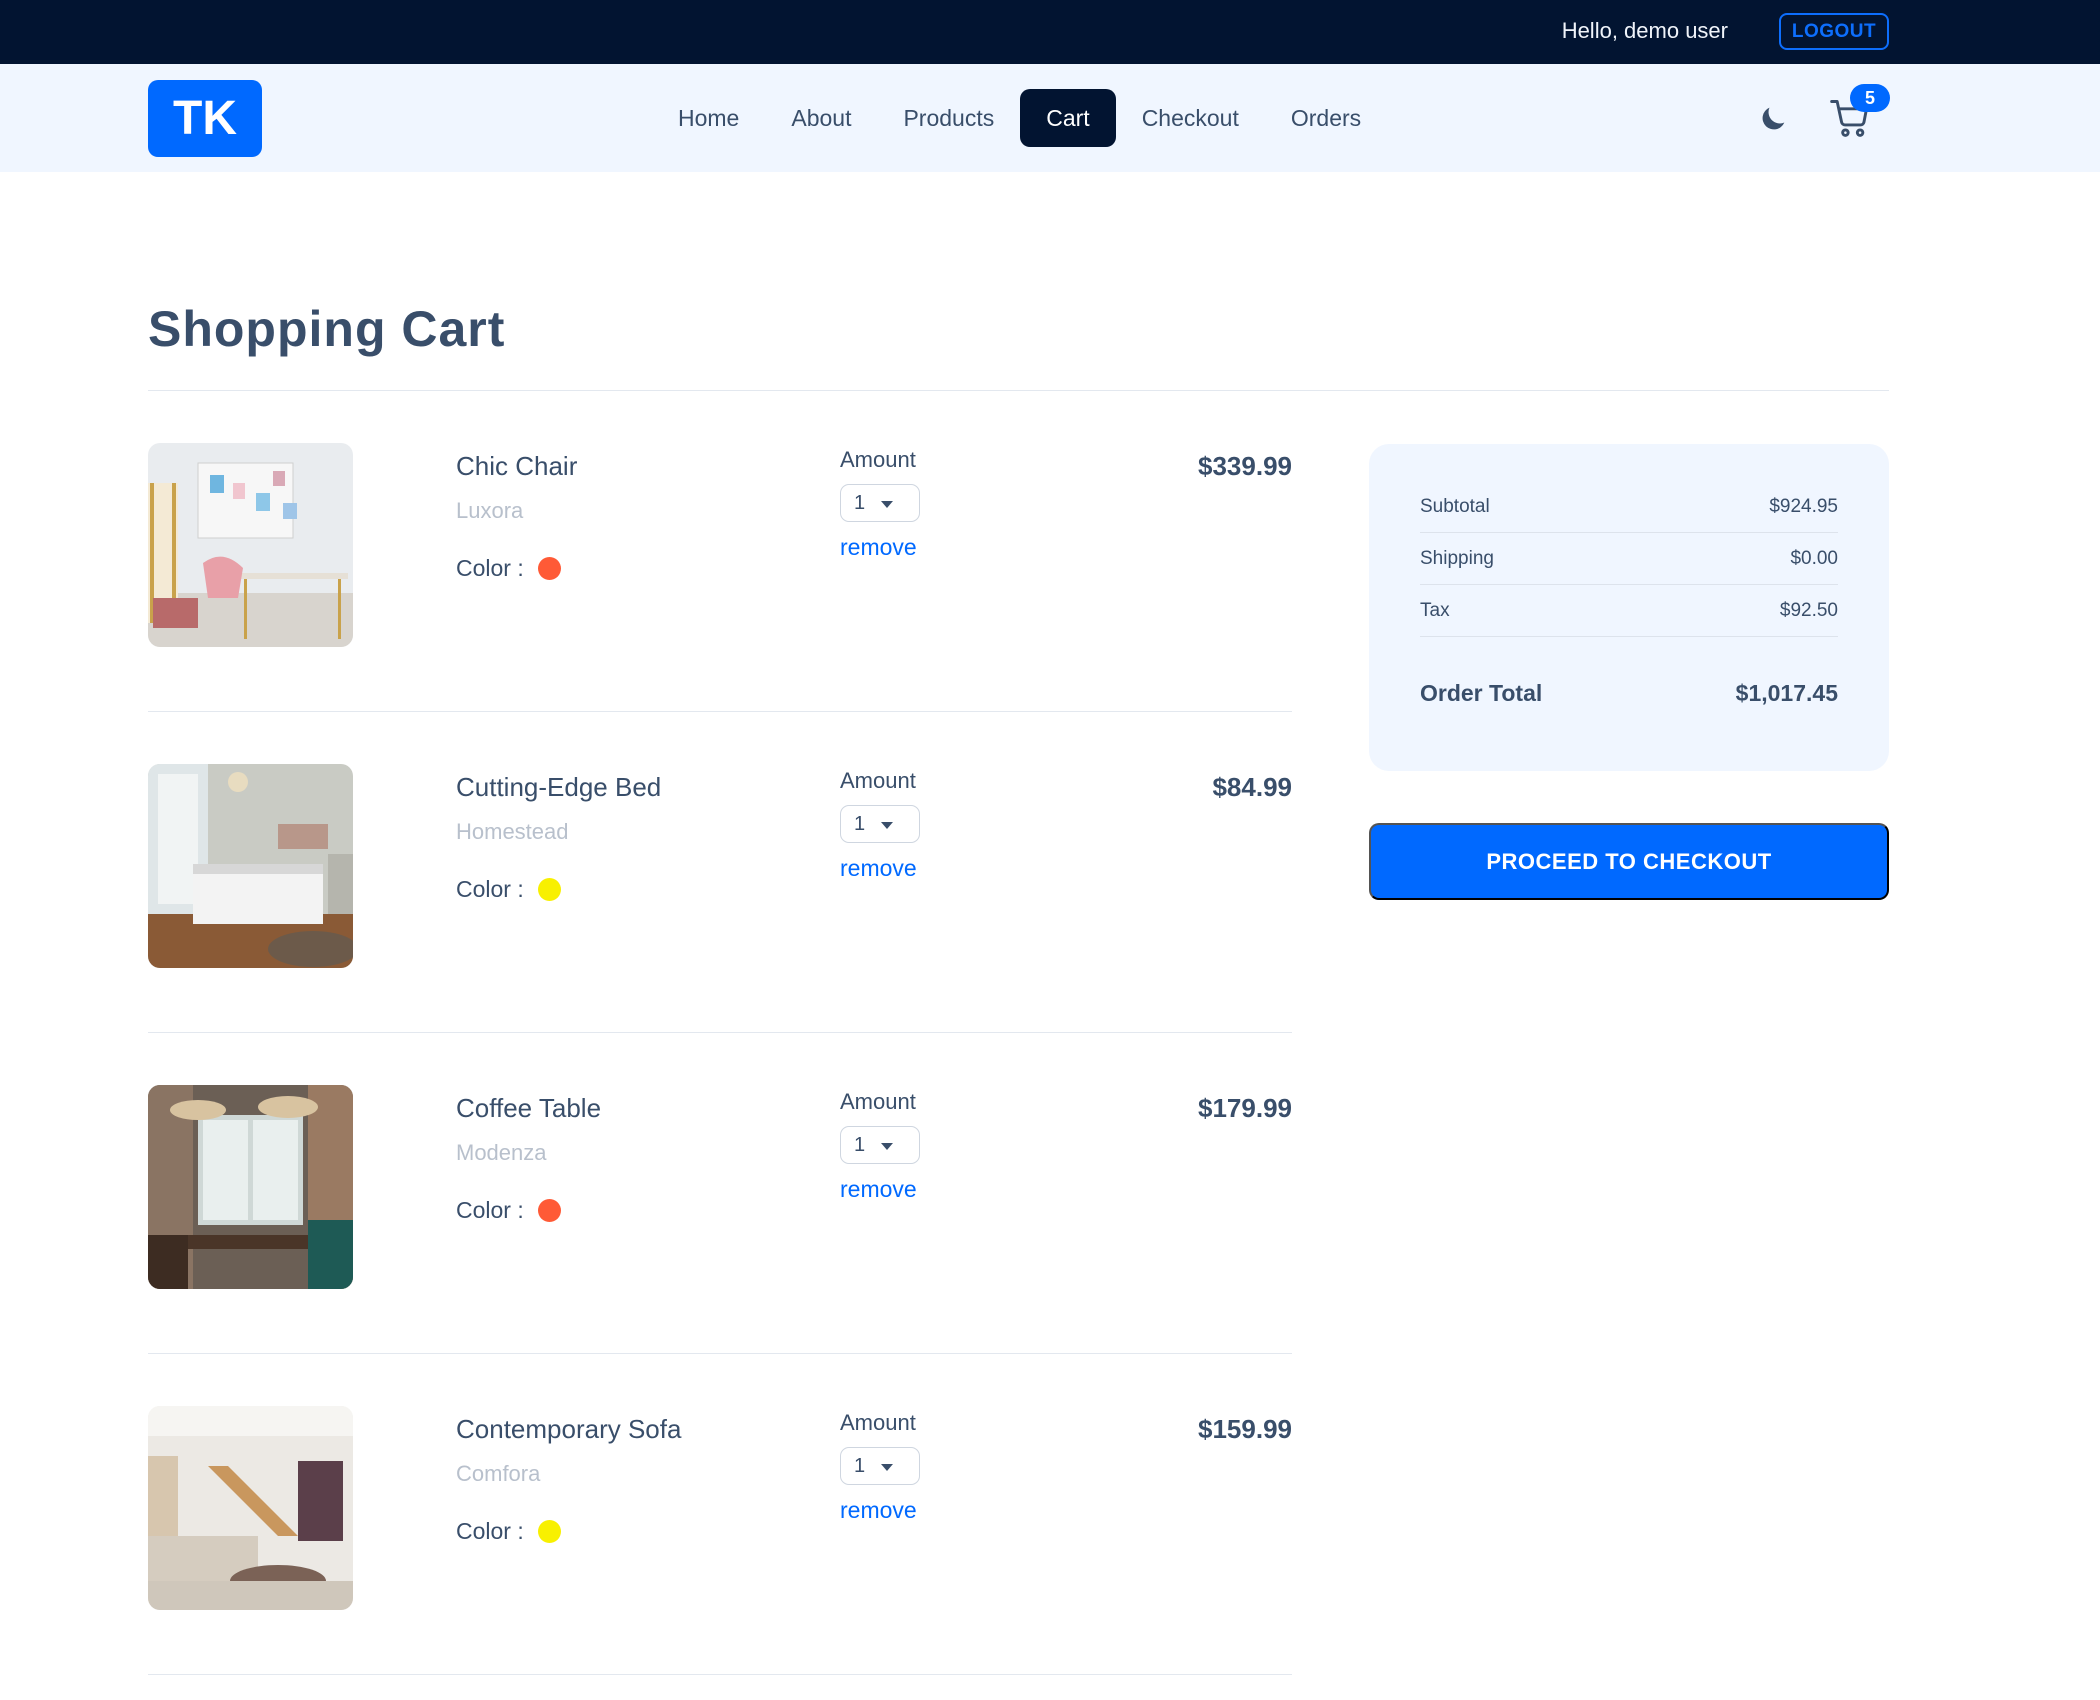 This screenshot has height=1700, width=2100. I want to click on item-price: $179.99, so click(1245, 1108).